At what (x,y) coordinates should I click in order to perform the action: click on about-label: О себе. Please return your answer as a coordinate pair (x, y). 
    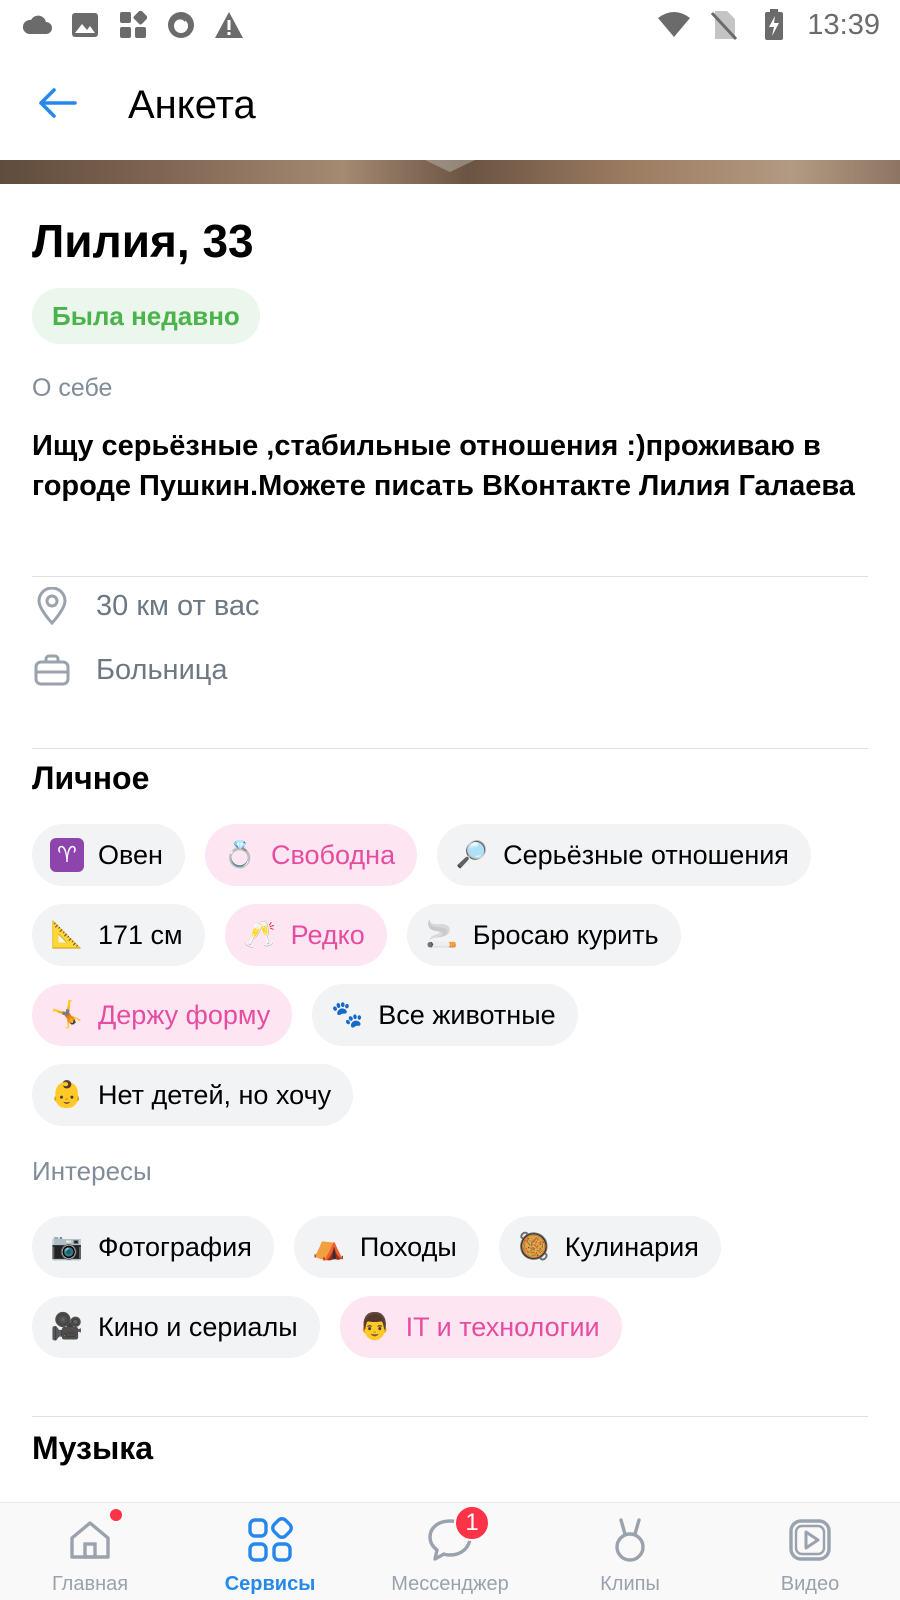
    Looking at the image, I should click on (72, 388).